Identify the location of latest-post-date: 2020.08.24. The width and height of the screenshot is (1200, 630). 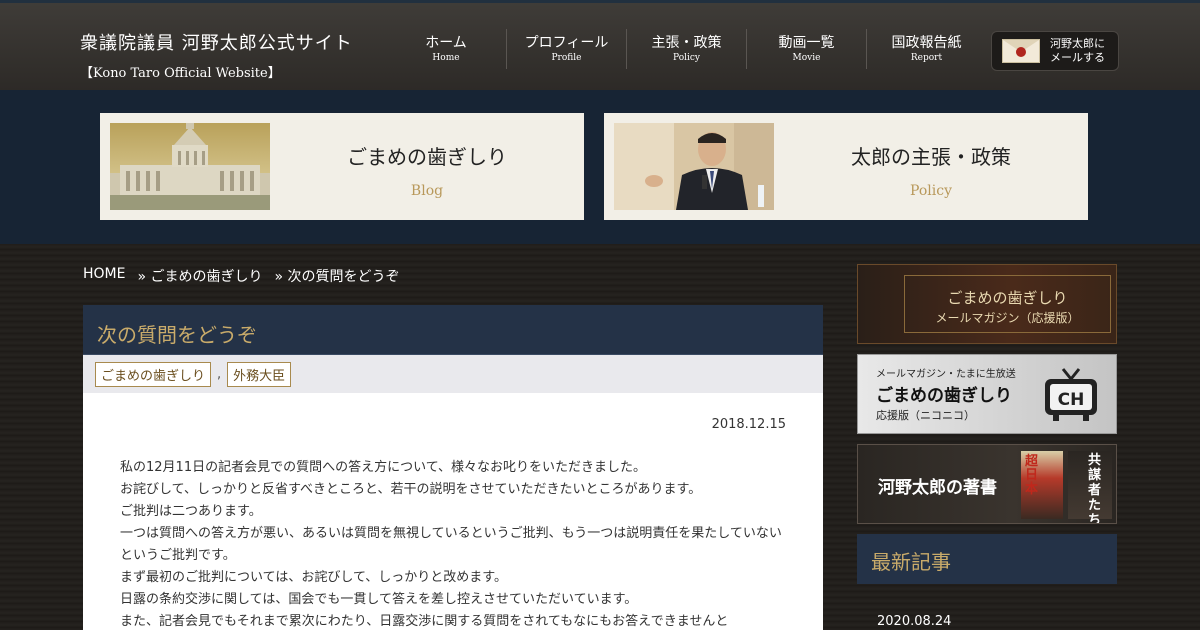
(914, 621).